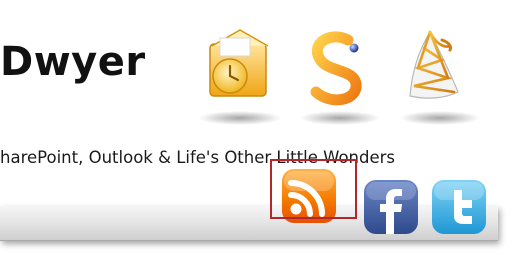 This screenshot has height=255, width=515. What do you see at coordinates (436, 77) in the screenshot?
I see `sql-server-icon` at bounding box center [436, 77].